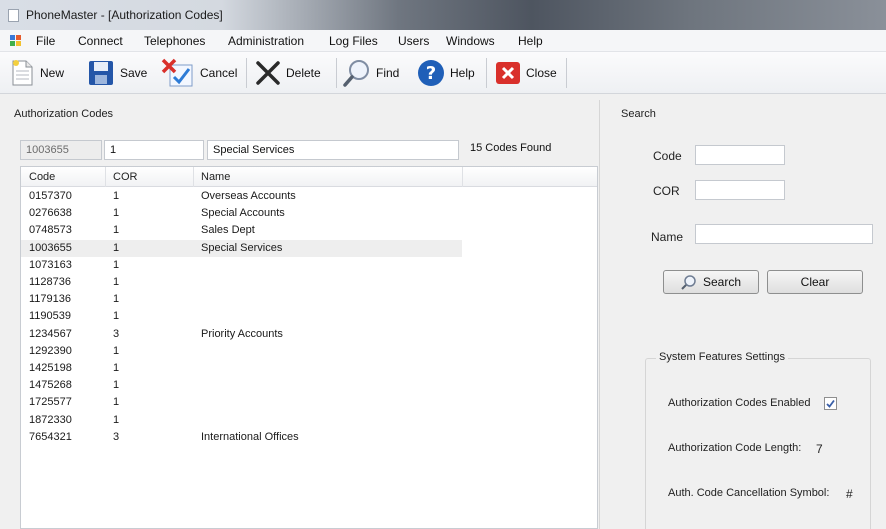 The width and height of the screenshot is (886, 529). I want to click on table-row: 1292390 1, so click(241, 351).